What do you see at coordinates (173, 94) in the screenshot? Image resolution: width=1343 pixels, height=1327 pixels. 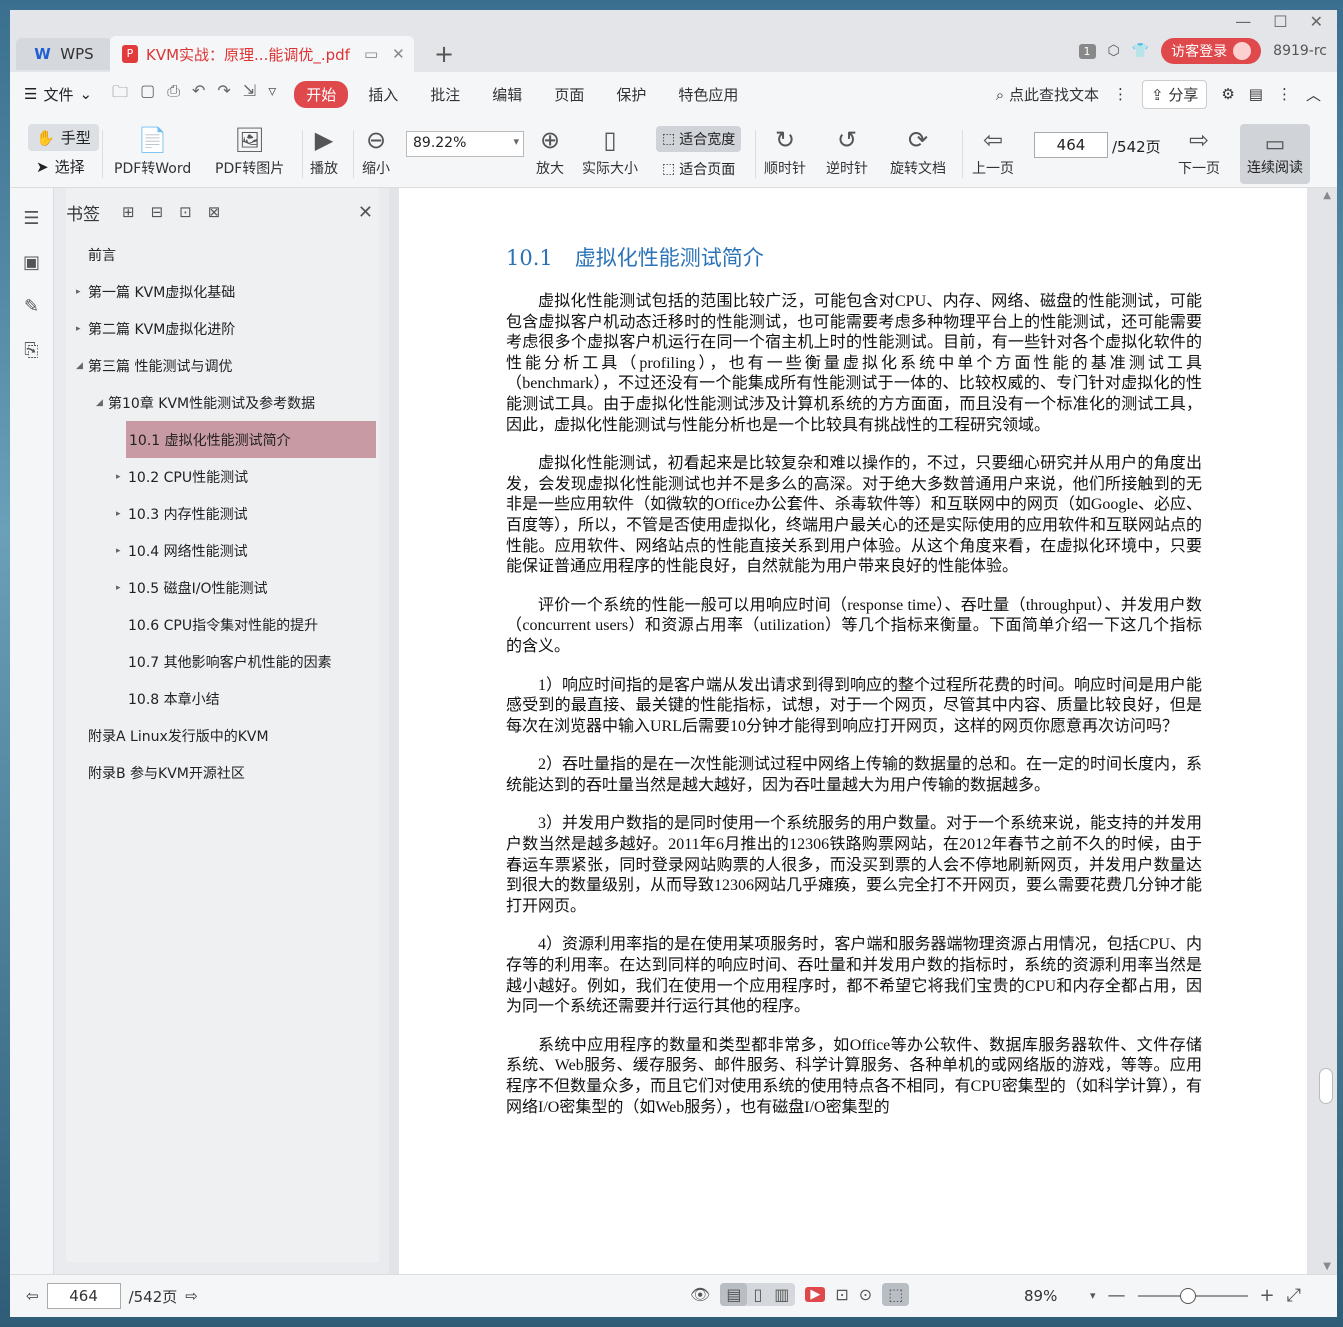 I see `print-icon: ⎙` at bounding box center [173, 94].